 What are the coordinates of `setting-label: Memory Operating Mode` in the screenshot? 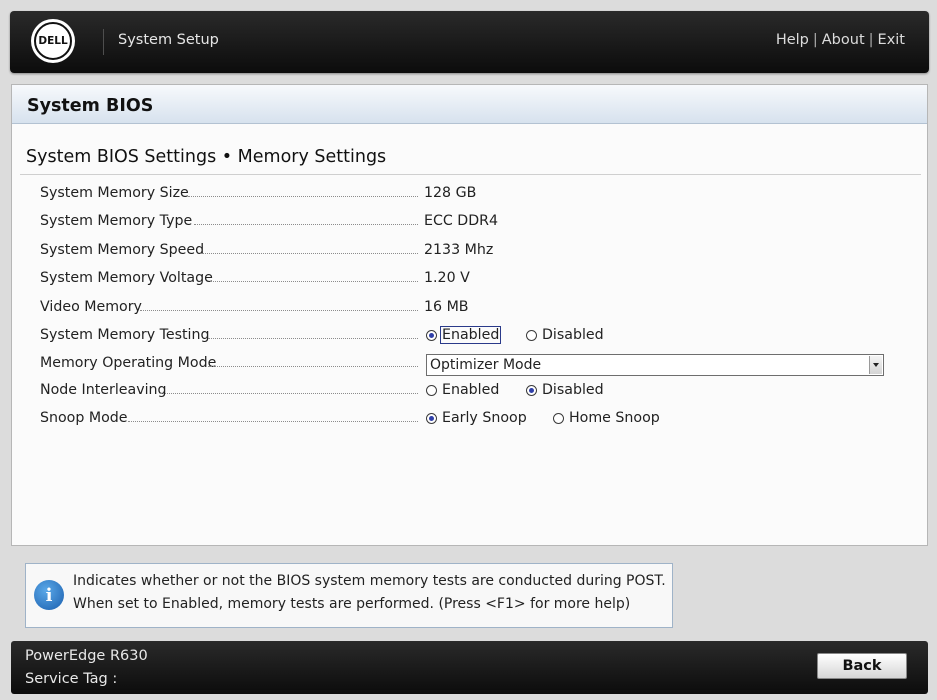 It's located at (128, 363).